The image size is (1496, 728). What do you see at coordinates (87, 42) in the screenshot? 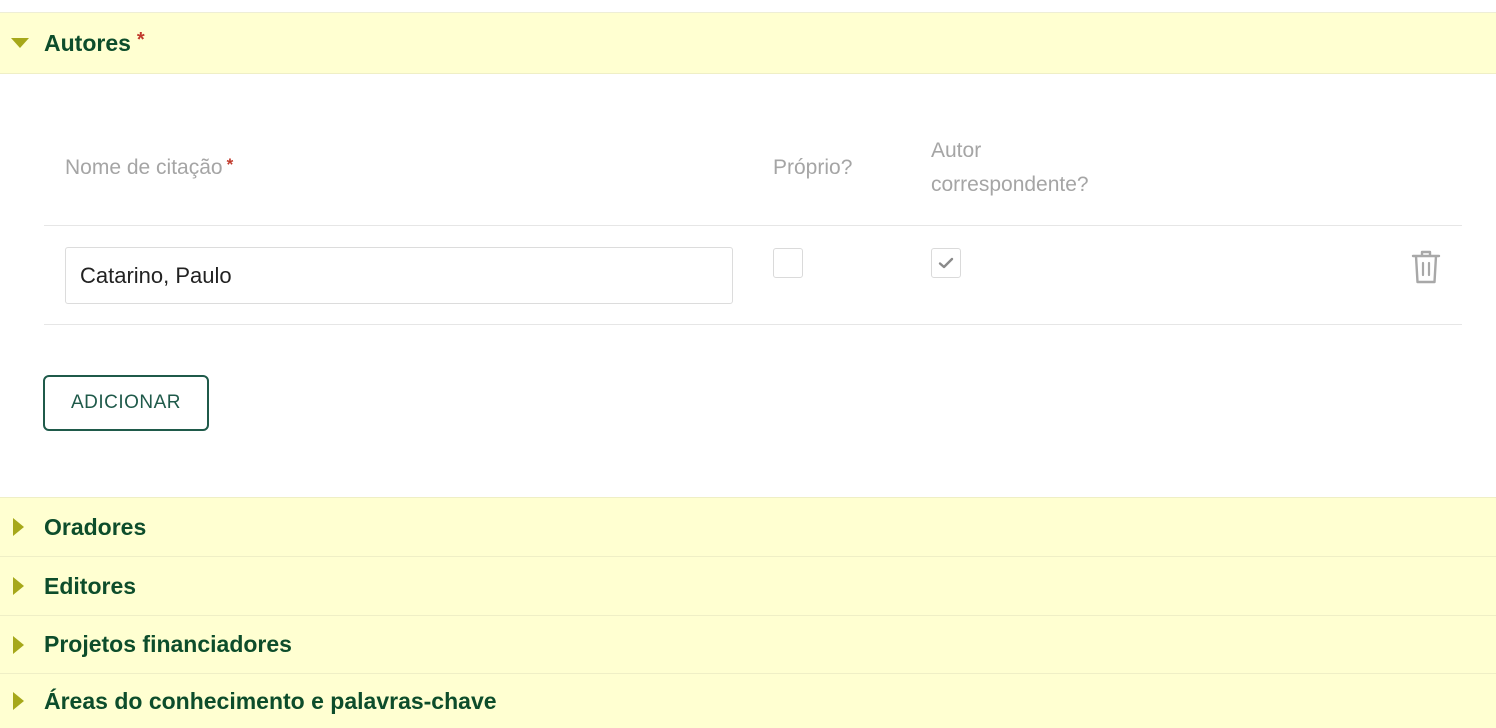
I see `section-title-autores: Autores` at bounding box center [87, 42].